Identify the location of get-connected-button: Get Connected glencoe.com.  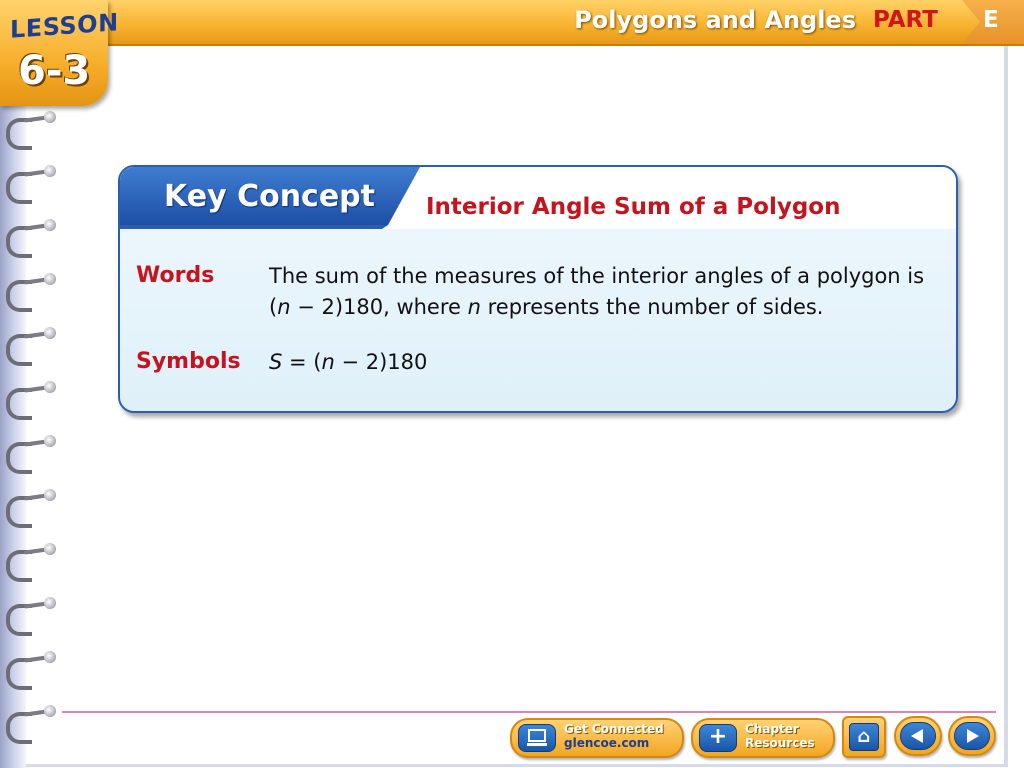
(597, 738).